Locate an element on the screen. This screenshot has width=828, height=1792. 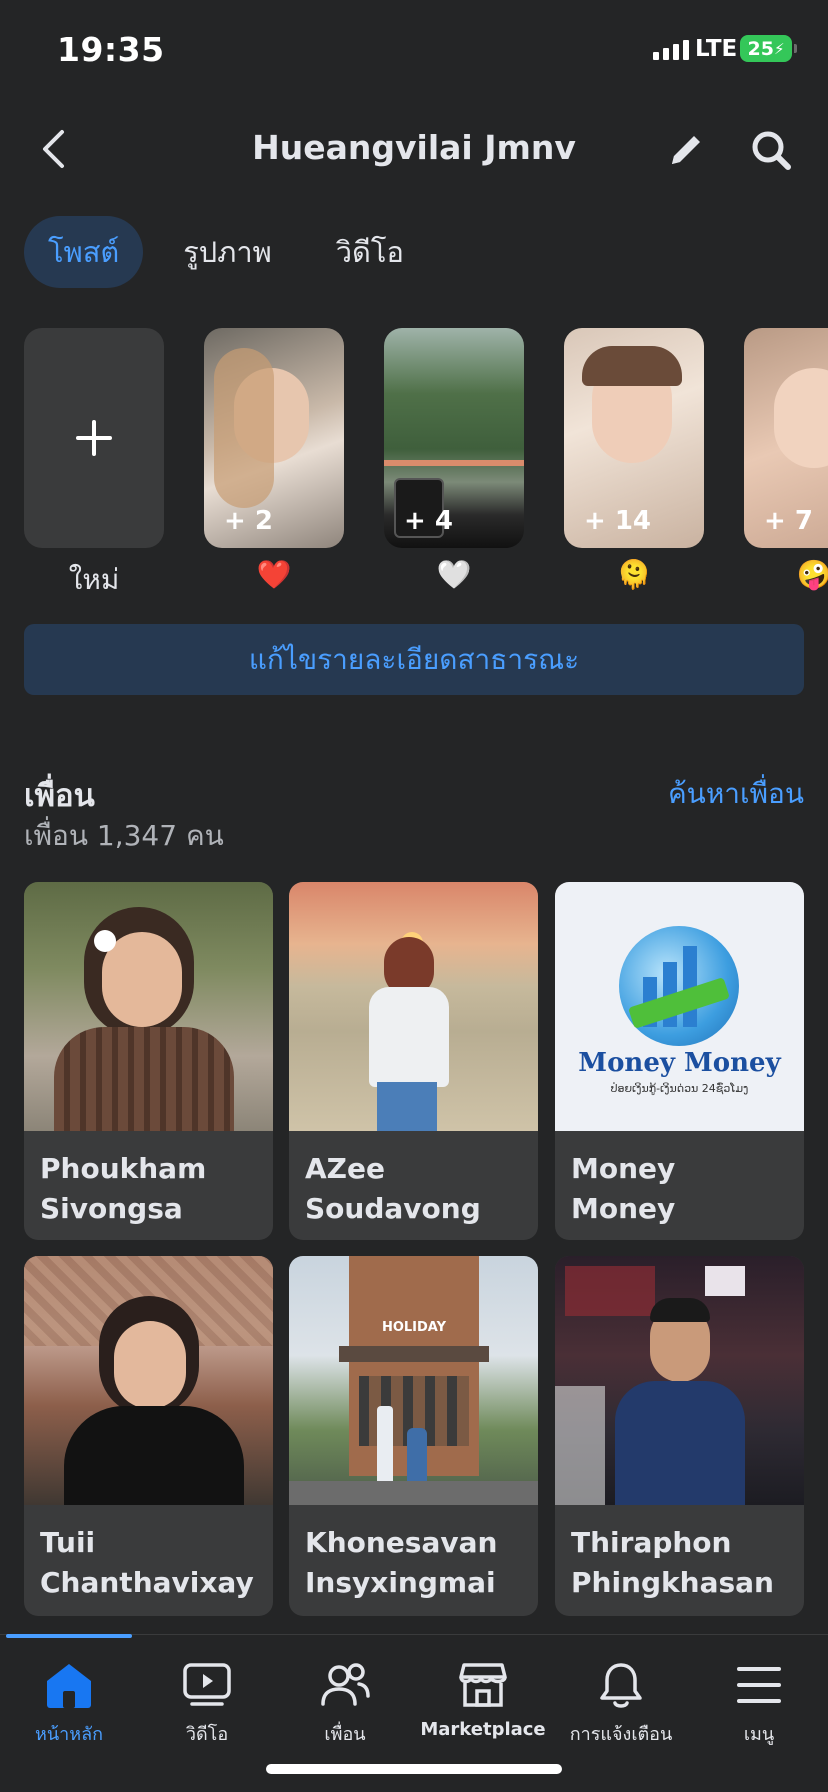
home-indicator is located at coordinates (414, 1769).